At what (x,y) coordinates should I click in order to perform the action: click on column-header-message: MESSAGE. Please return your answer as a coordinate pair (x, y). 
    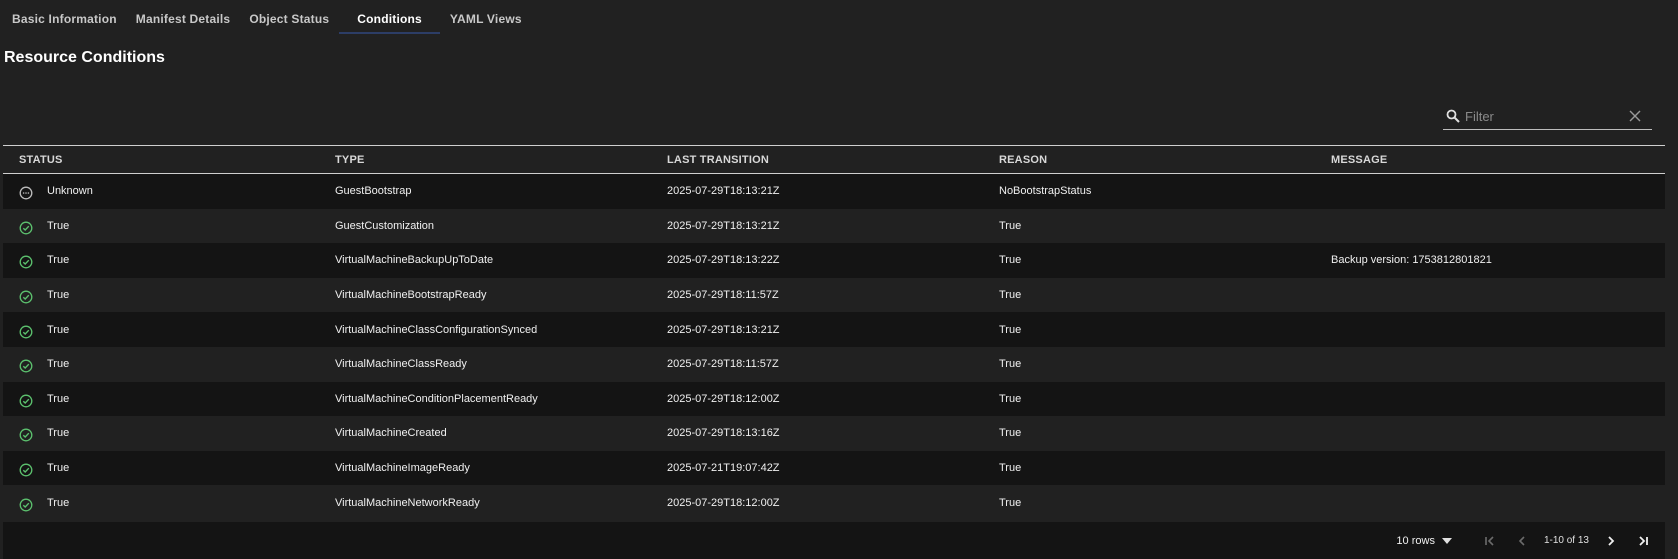
    Looking at the image, I should click on (1498, 160).